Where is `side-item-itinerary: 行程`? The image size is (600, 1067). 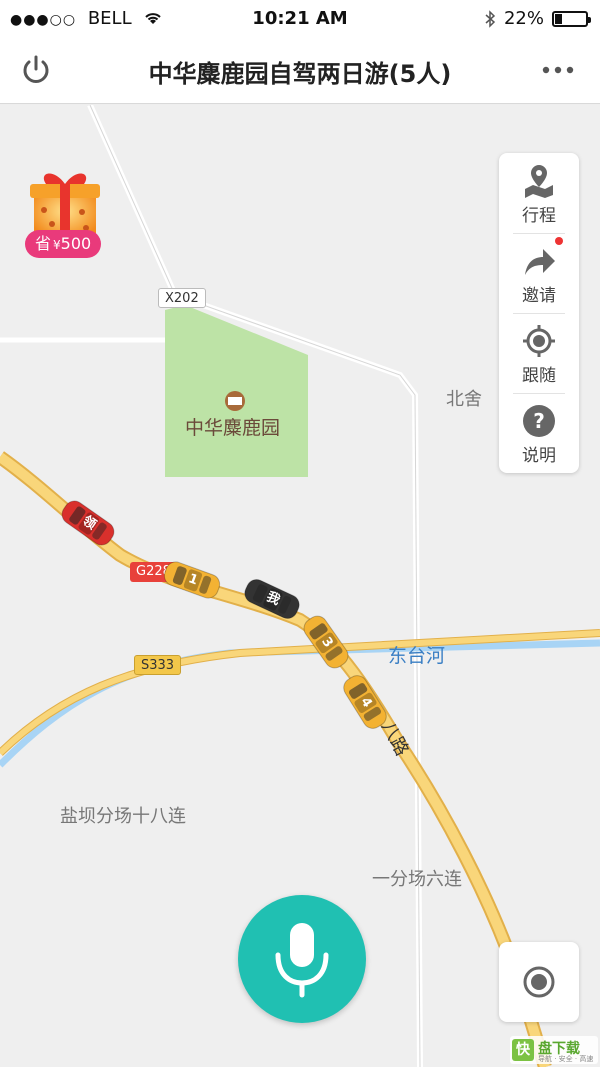 side-item-itinerary: 行程 is located at coordinates (539, 193).